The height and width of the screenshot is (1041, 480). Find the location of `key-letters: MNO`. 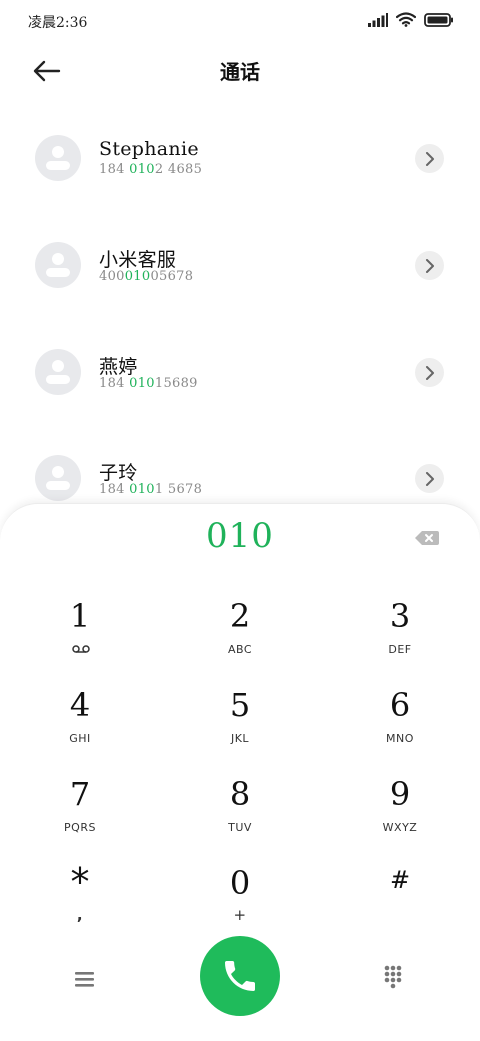

key-letters: MNO is located at coordinates (400, 738).